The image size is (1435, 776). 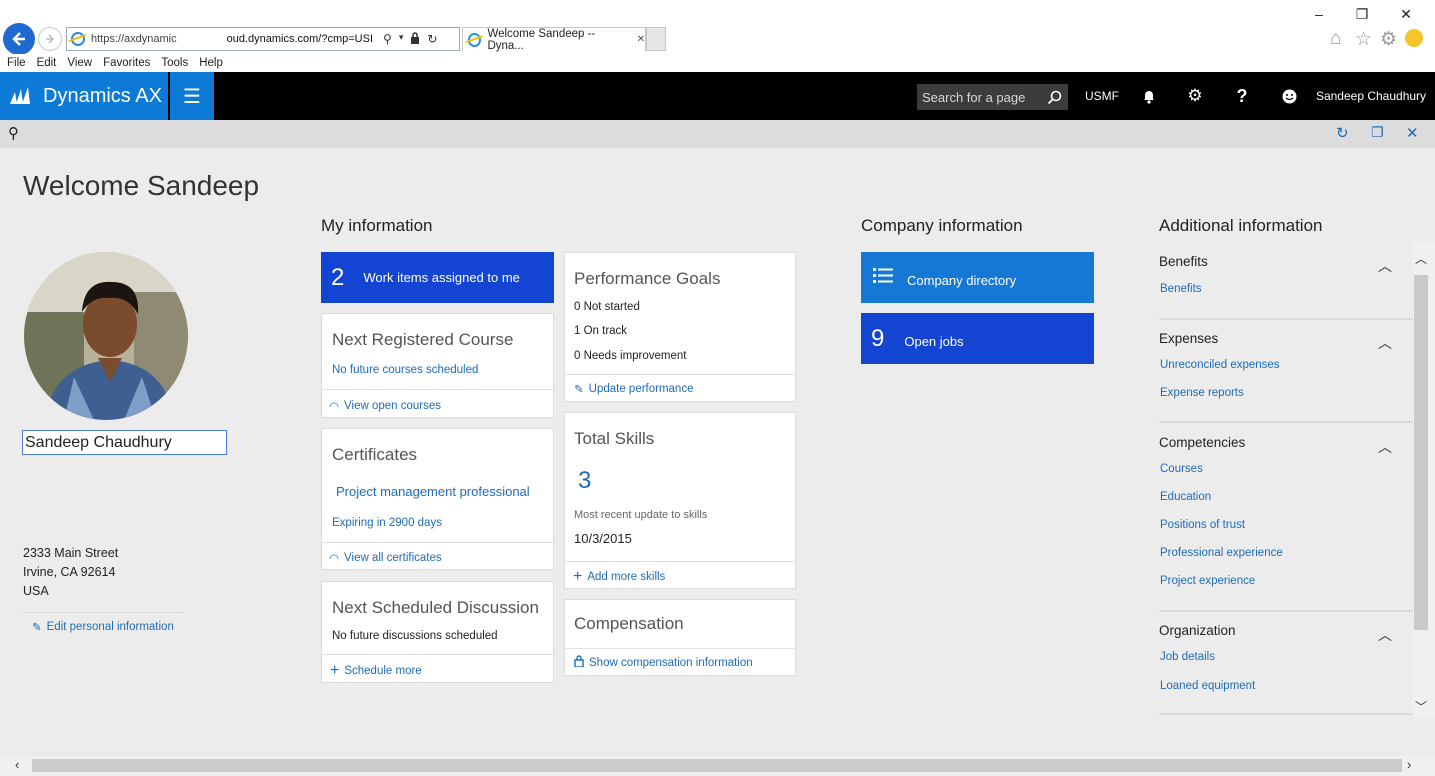 I want to click on organization-heading: Organization, so click(x=1197, y=630).